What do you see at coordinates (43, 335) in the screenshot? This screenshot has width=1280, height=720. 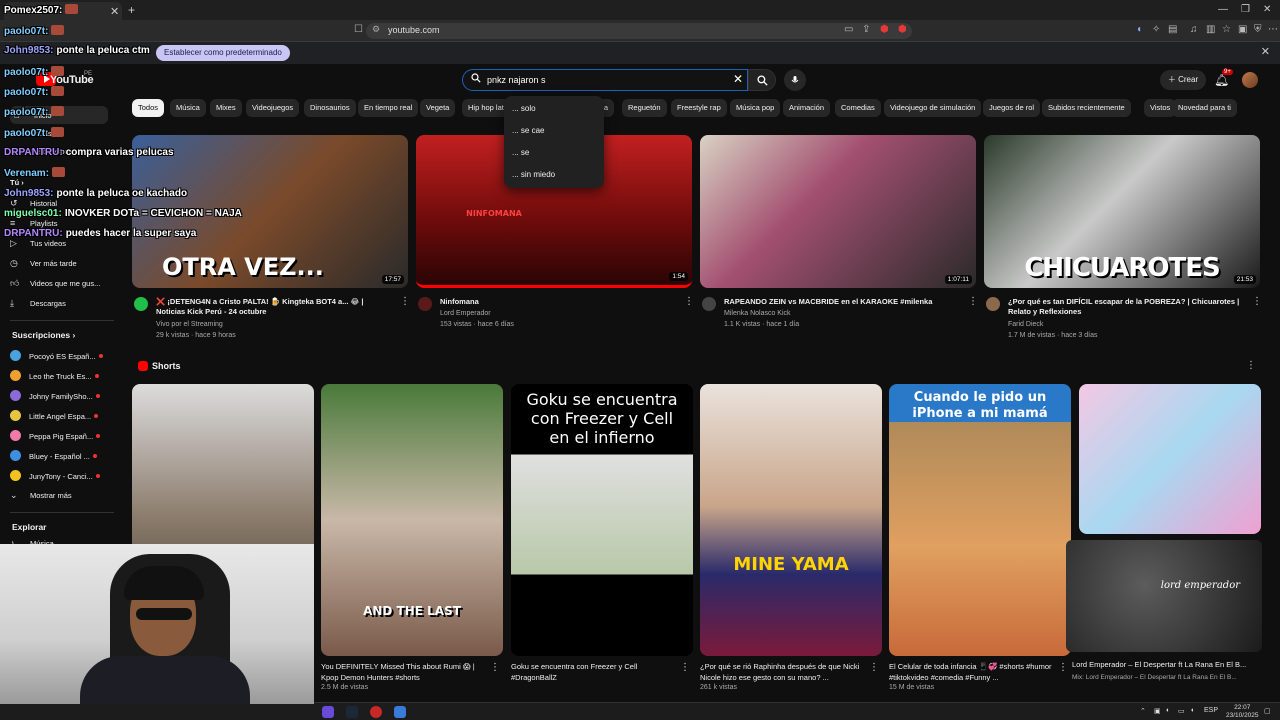 I see `sidebar-subscriptions-heading: Suscripciones ›` at bounding box center [43, 335].